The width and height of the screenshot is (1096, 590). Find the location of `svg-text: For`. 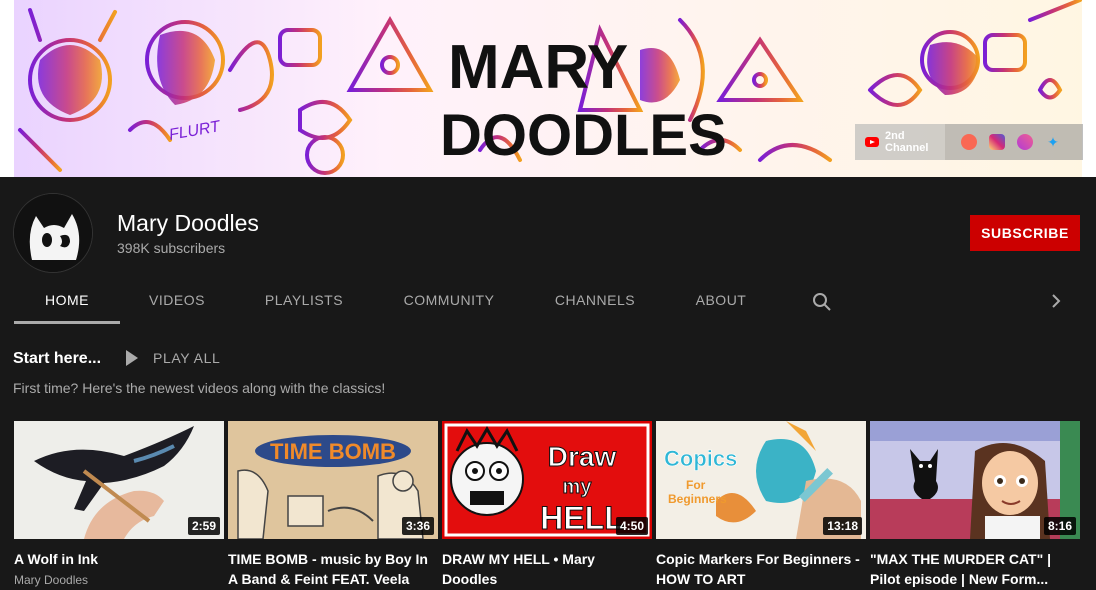

svg-text: For is located at coordinates (696, 485).